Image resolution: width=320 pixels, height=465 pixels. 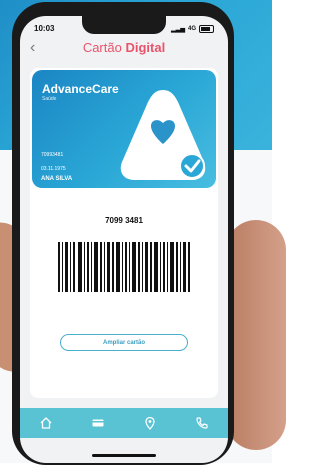 I want to click on status-indicators: ▂▃▅ 4G, so click(x=192, y=29).